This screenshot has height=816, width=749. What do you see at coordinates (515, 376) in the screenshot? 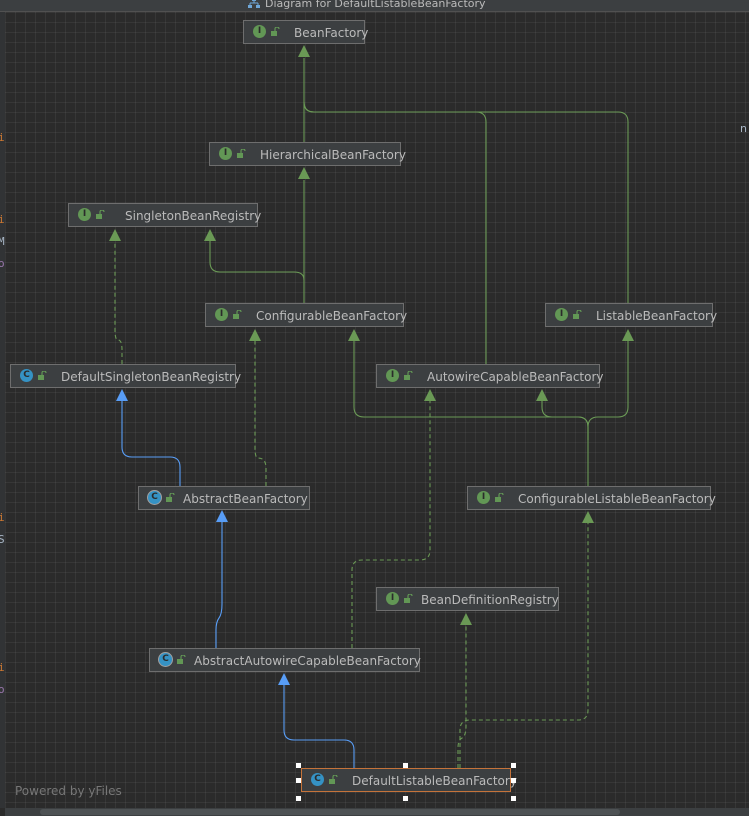
I see `node-label: AutowireCapableBeanFactory` at bounding box center [515, 376].